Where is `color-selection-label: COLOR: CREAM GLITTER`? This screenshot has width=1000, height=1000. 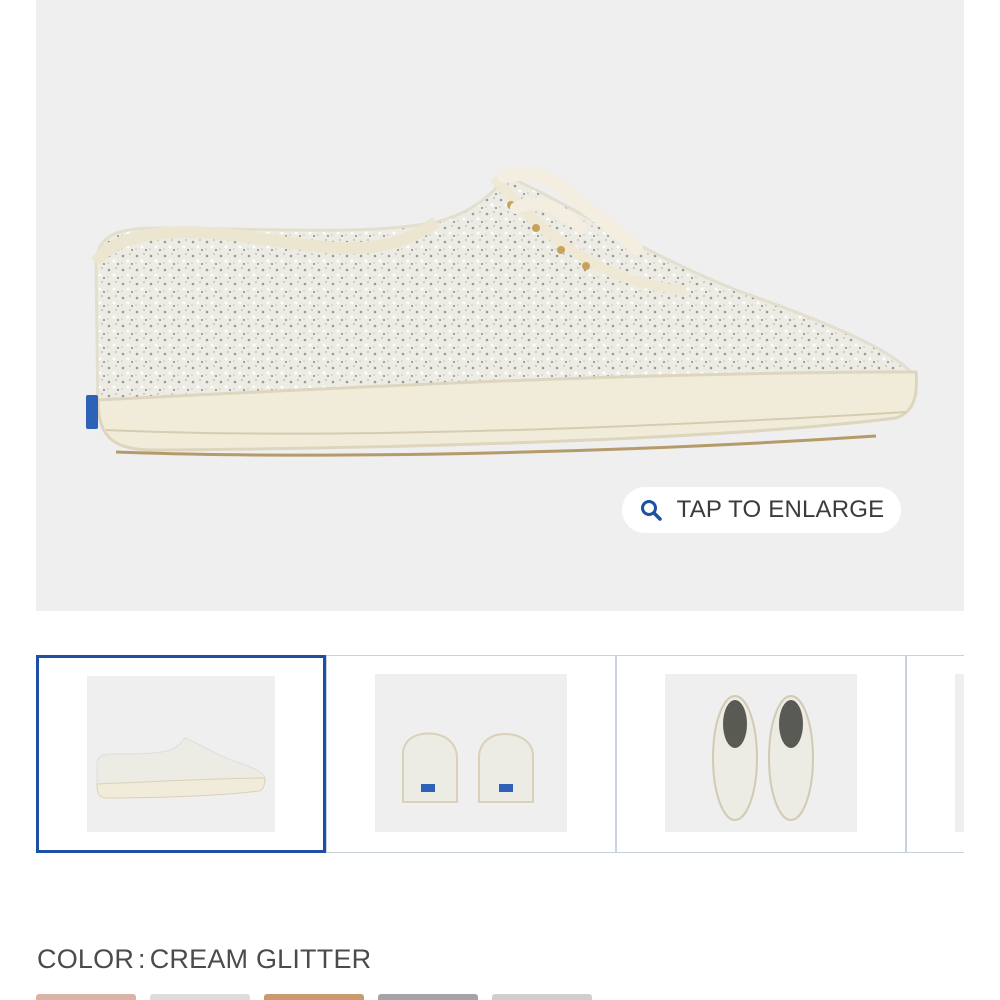
color-selection-label: COLOR: CREAM GLITTER is located at coordinates (204, 959).